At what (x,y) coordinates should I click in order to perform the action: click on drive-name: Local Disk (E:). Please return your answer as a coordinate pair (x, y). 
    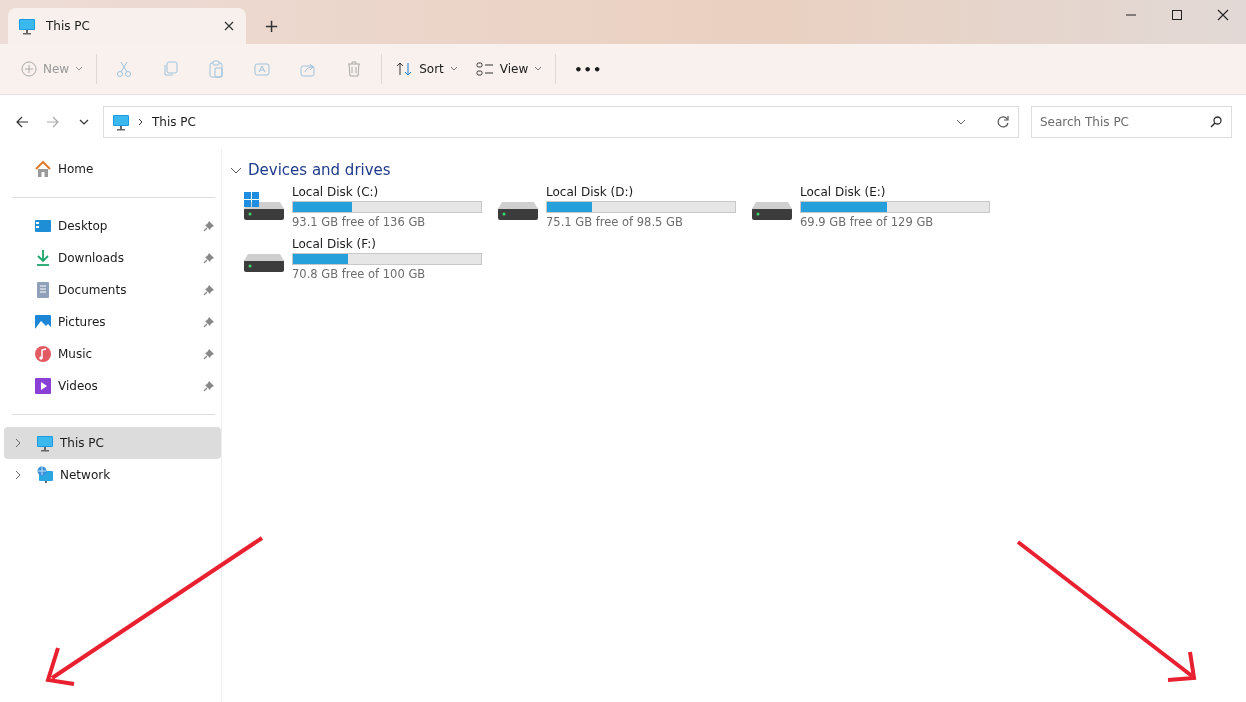
    Looking at the image, I should click on (843, 192).